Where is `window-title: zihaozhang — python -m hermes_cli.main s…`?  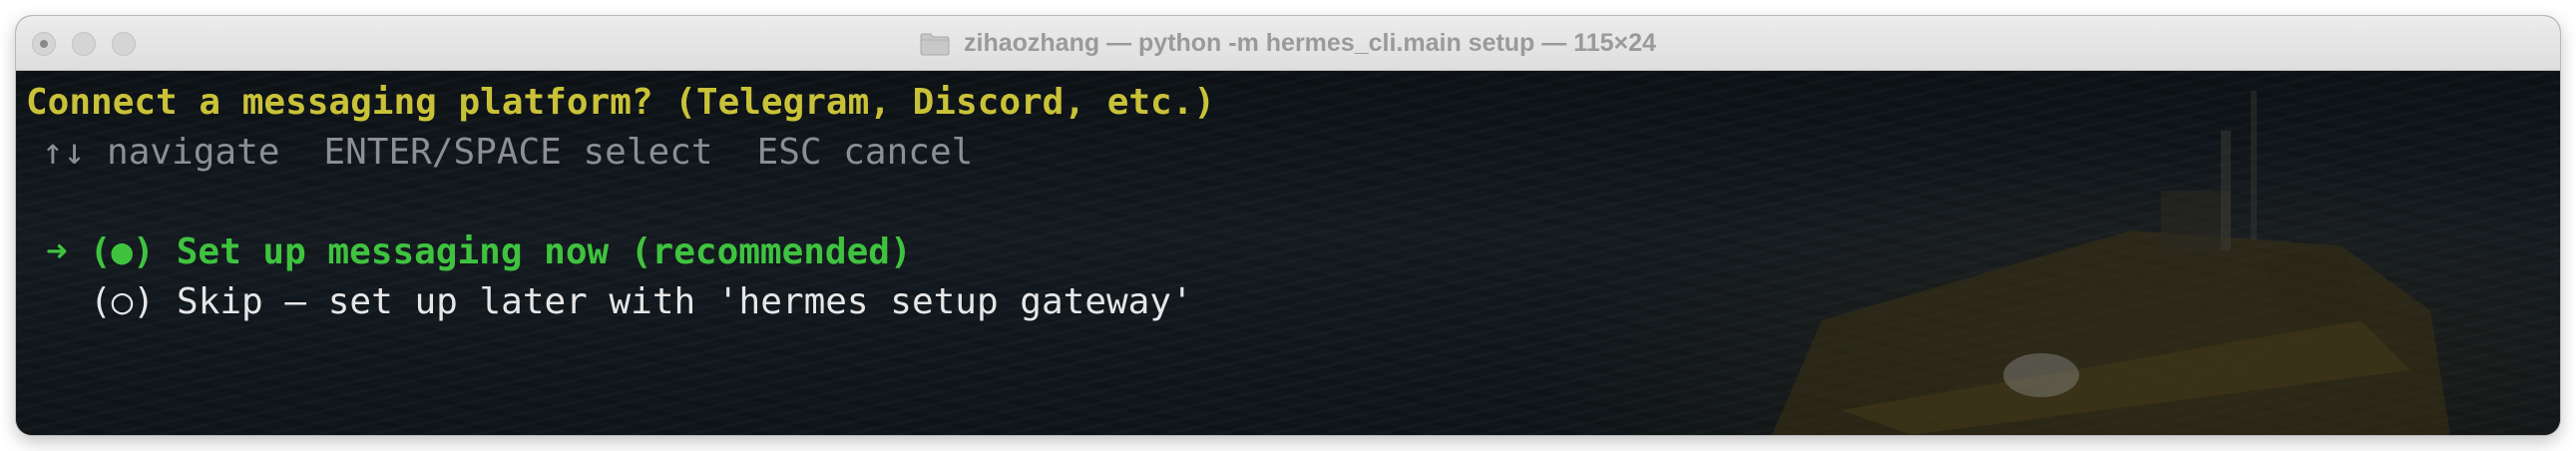 window-title: zihaozhang — python -m hermes_cli.main s… is located at coordinates (1310, 43).